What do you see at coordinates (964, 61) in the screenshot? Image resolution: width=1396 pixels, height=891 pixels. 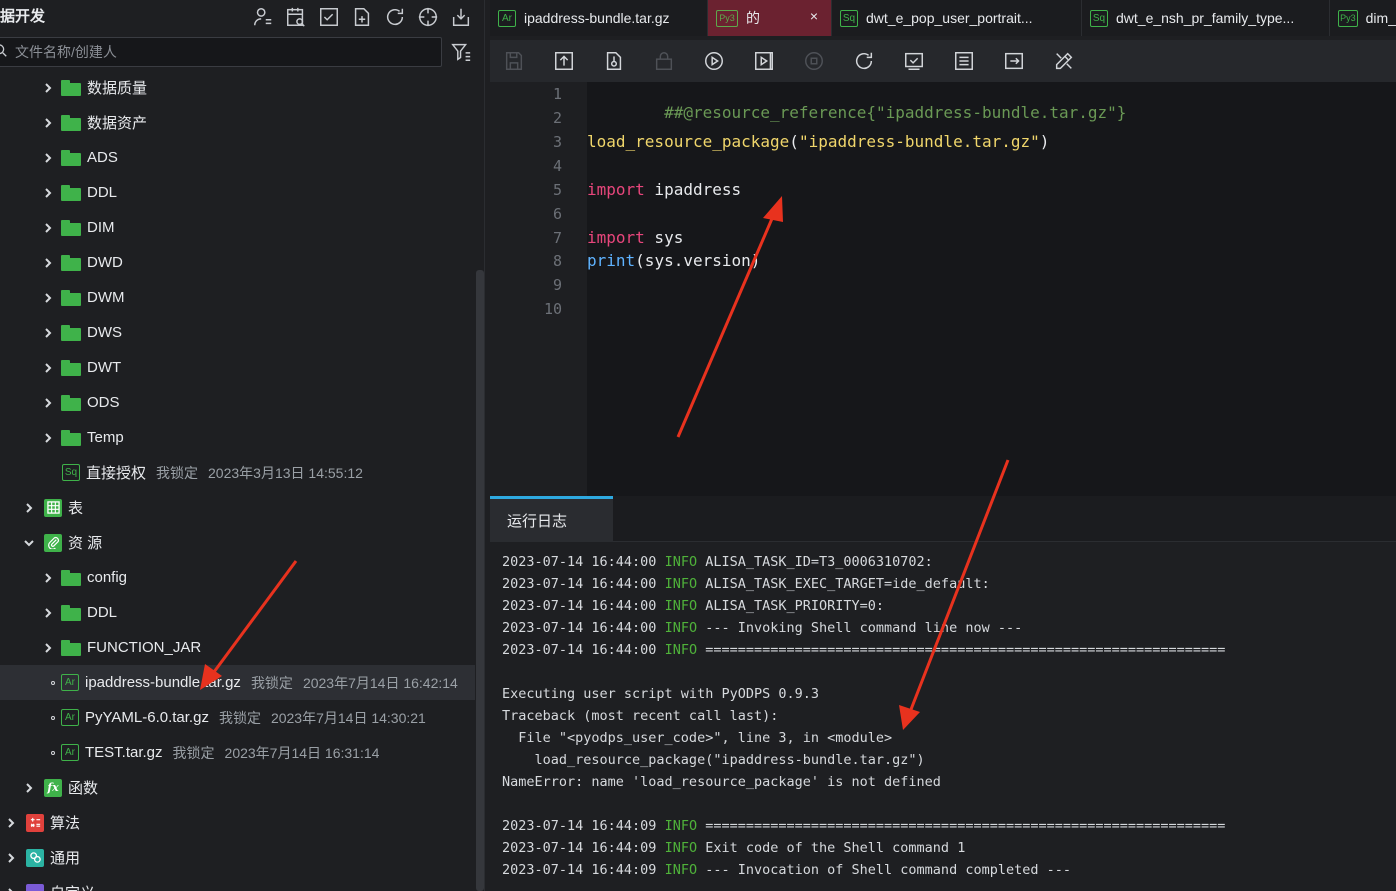 I see `format-button` at bounding box center [964, 61].